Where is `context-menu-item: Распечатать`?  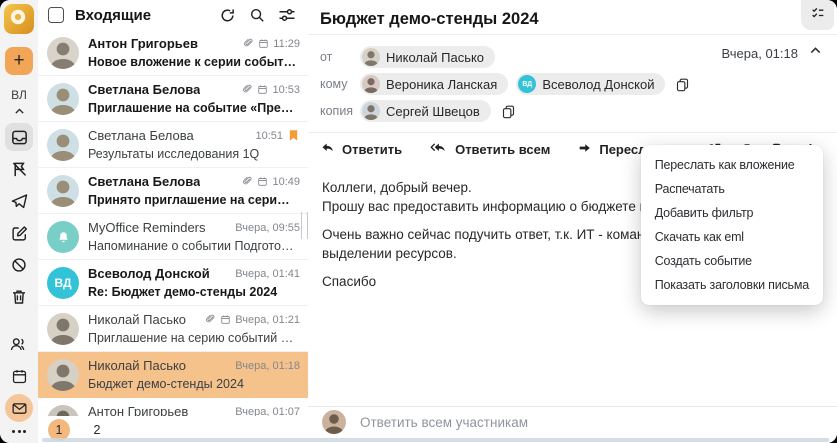 context-menu-item: Распечатать is located at coordinates (732, 189).